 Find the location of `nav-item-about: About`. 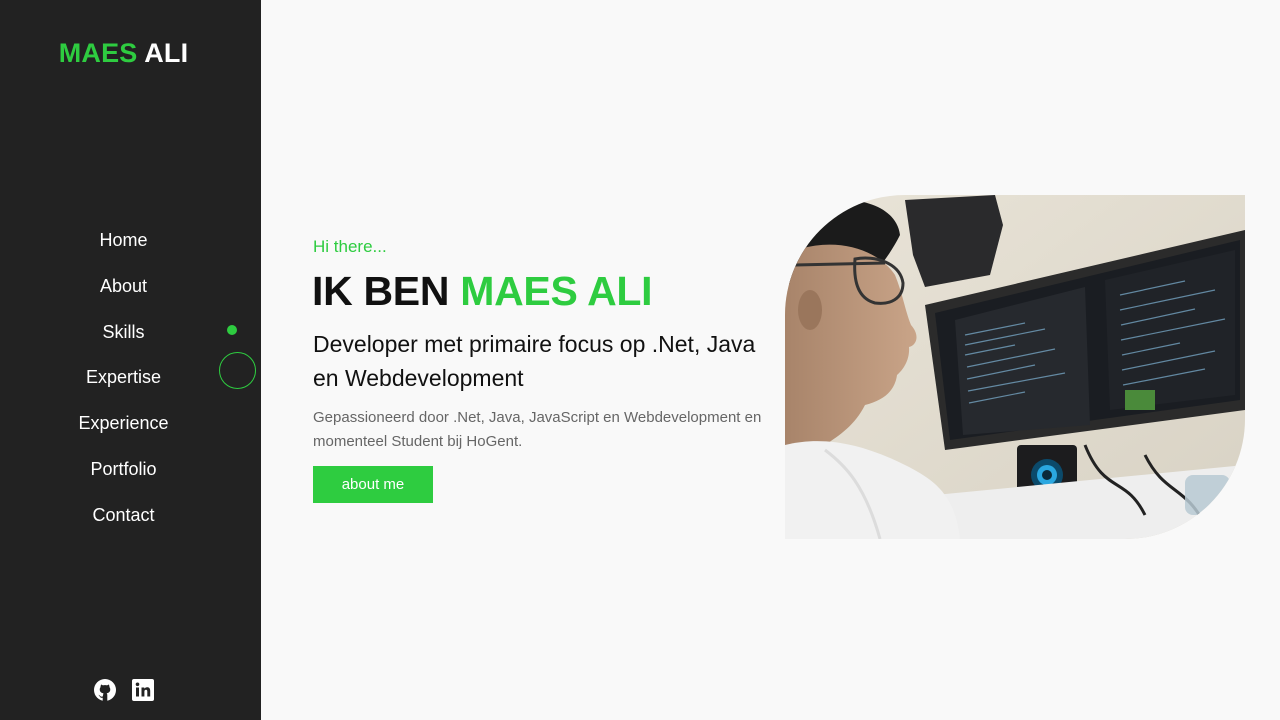

nav-item-about: About is located at coordinates (123, 293).